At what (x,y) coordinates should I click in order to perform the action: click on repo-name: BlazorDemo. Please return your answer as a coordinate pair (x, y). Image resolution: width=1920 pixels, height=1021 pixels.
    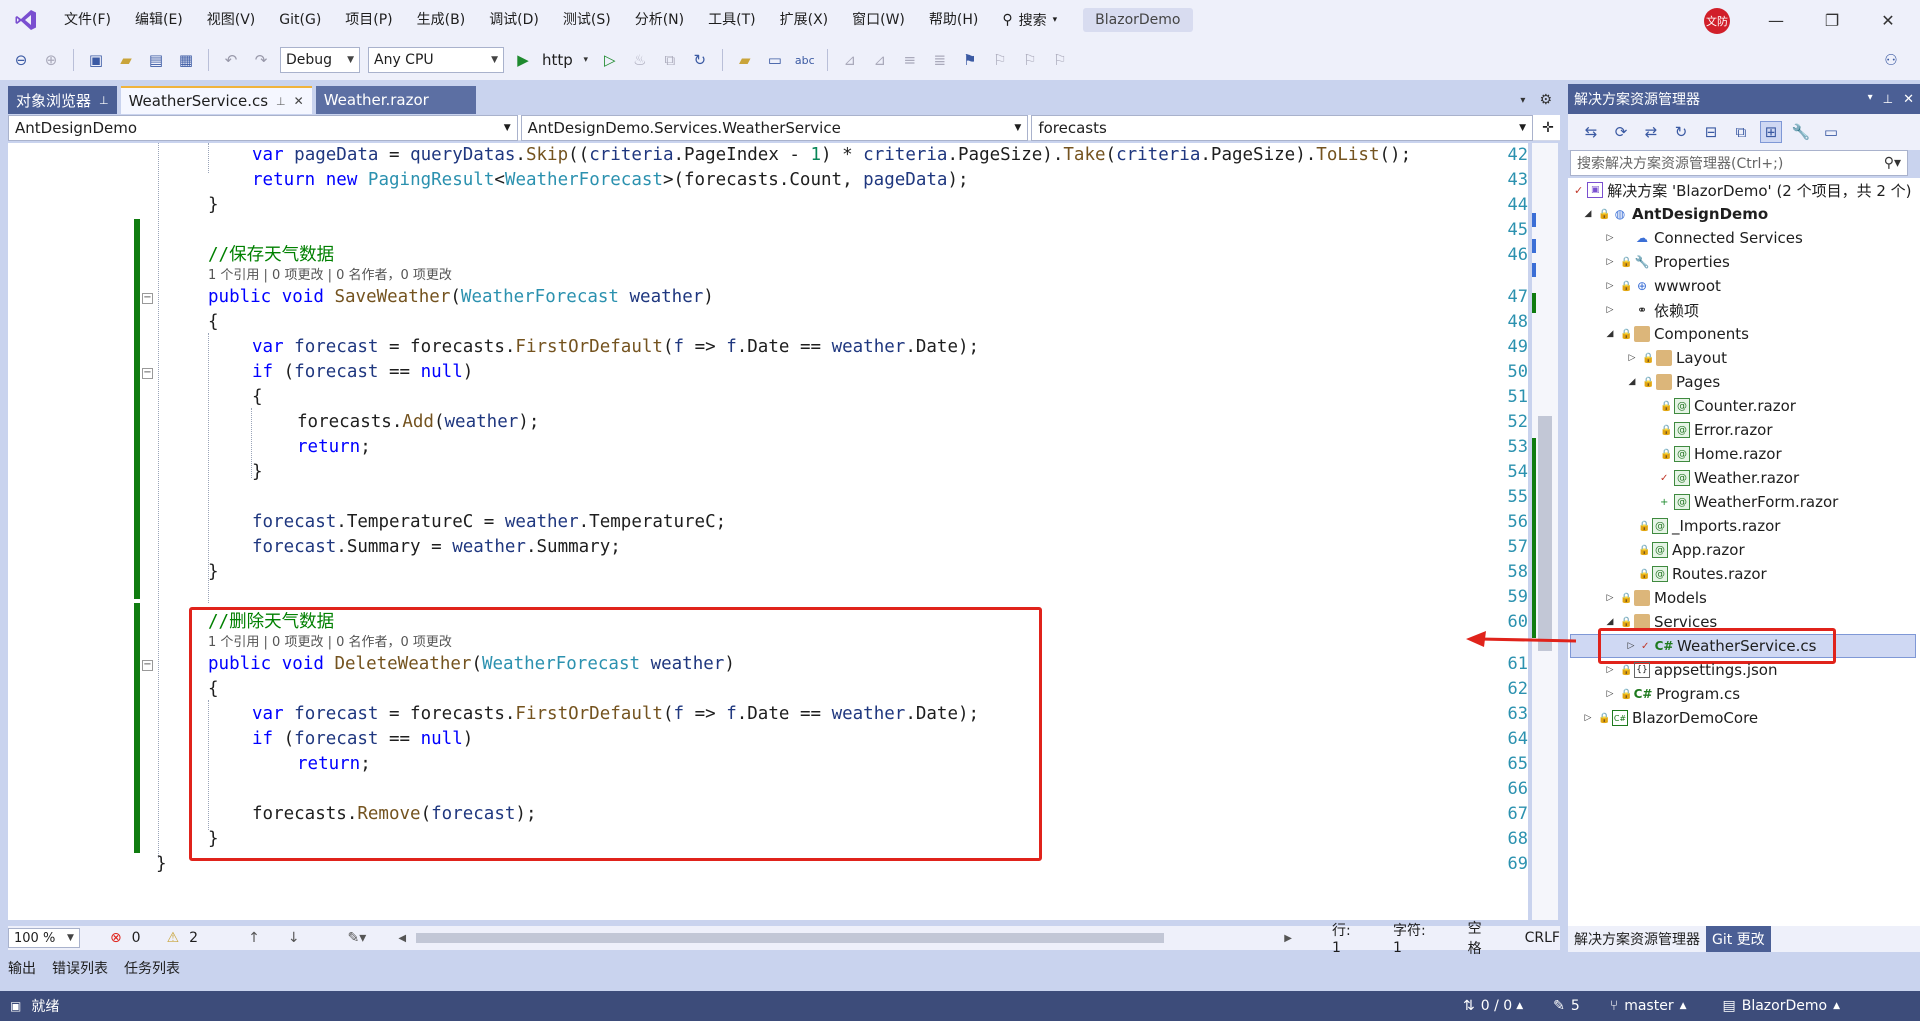
    Looking at the image, I should click on (1784, 1006).